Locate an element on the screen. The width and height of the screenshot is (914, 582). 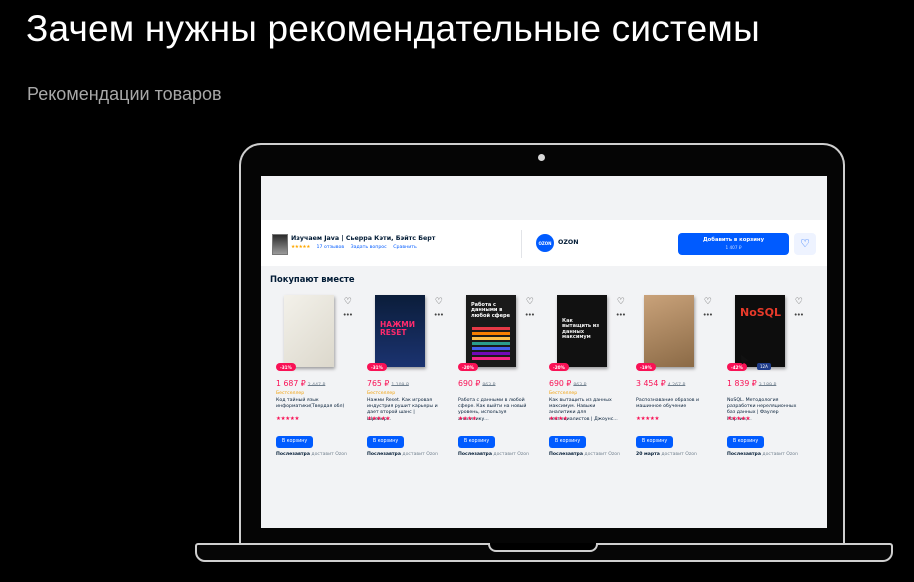
camera-icon is located at coordinates (541, 157).